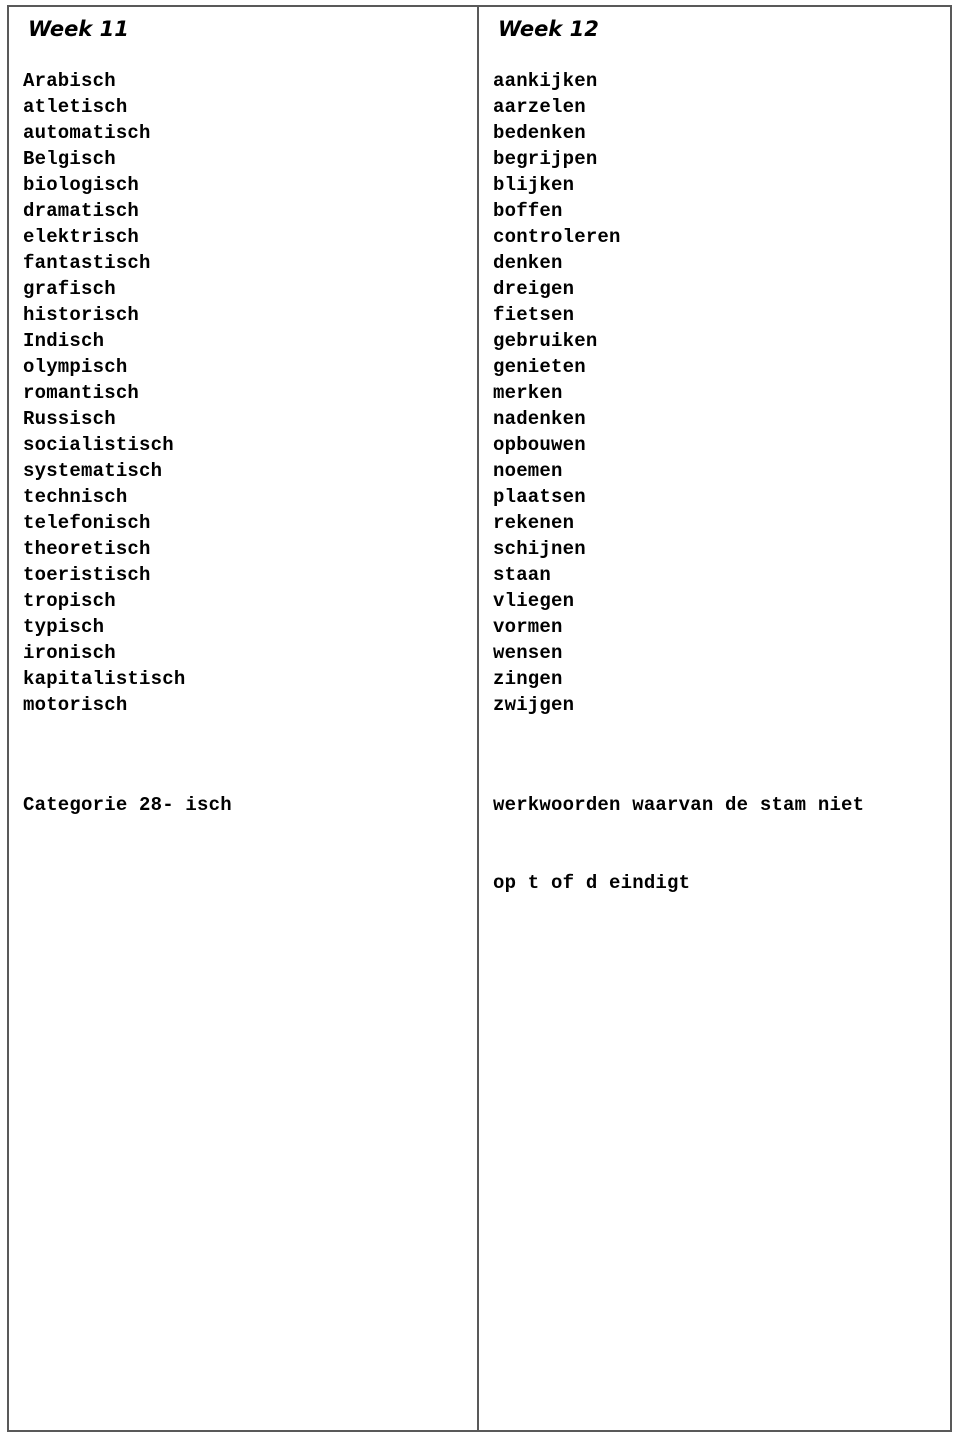 The width and height of the screenshot is (960, 1436). I want to click on list-item: systematisch, so click(93, 471).